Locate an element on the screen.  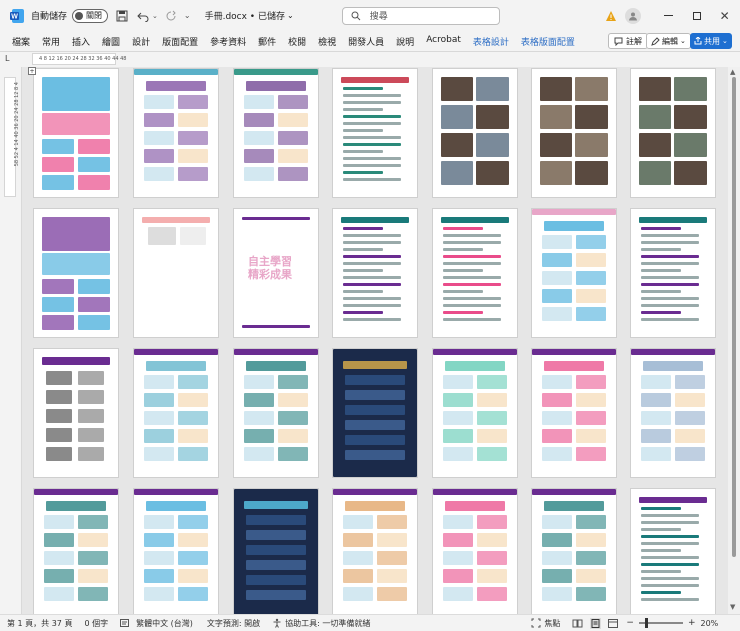
zoom-slider-thumb is located at coordinates (646, 623).